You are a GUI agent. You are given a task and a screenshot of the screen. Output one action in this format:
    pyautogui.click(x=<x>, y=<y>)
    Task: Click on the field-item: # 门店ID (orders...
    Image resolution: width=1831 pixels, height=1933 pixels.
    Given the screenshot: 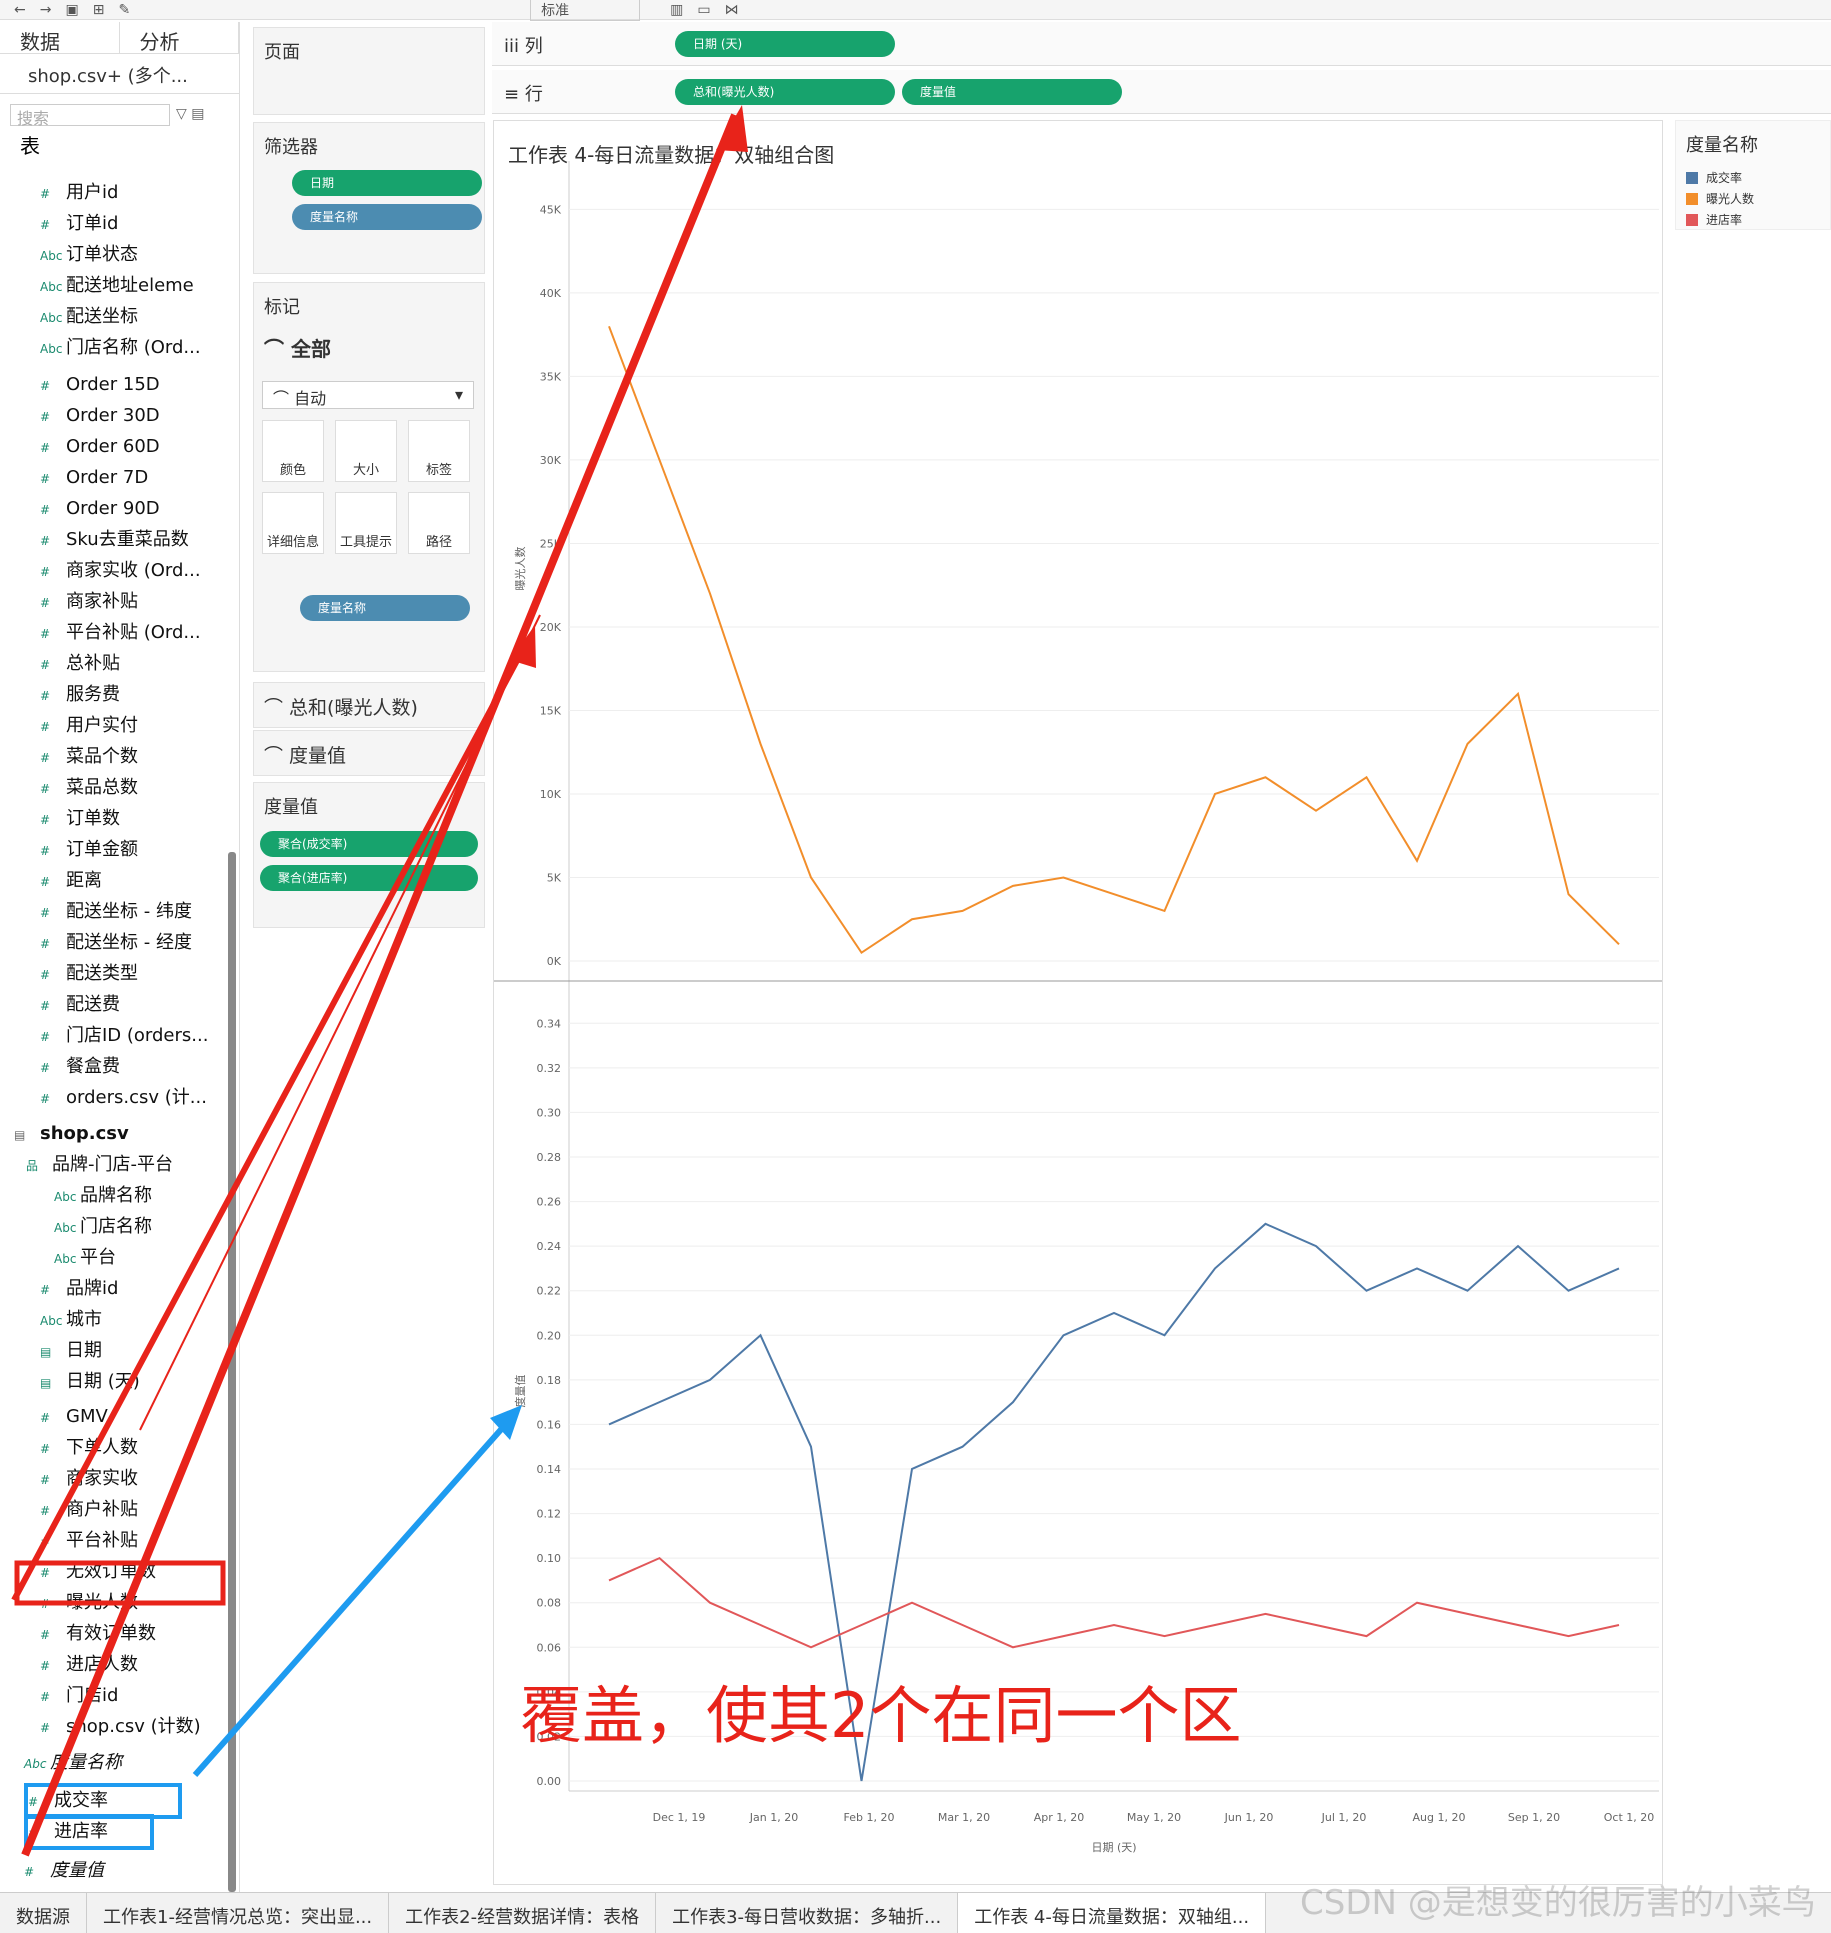 What is the action you would take?
    pyautogui.click(x=124, y=1036)
    